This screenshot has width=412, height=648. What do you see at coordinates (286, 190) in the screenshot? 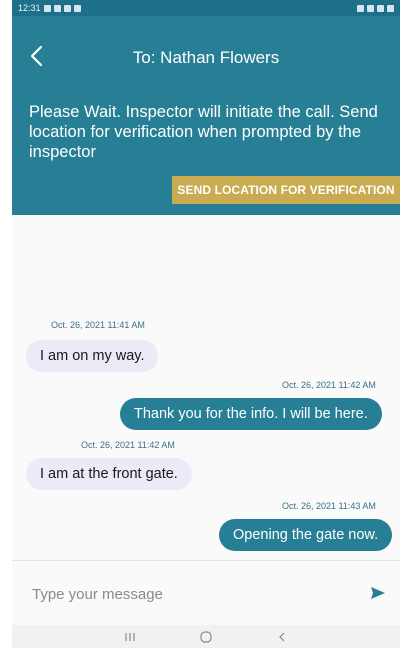
I see `send-location-button: SEND LOCATION FOR VERIFICATION` at bounding box center [286, 190].